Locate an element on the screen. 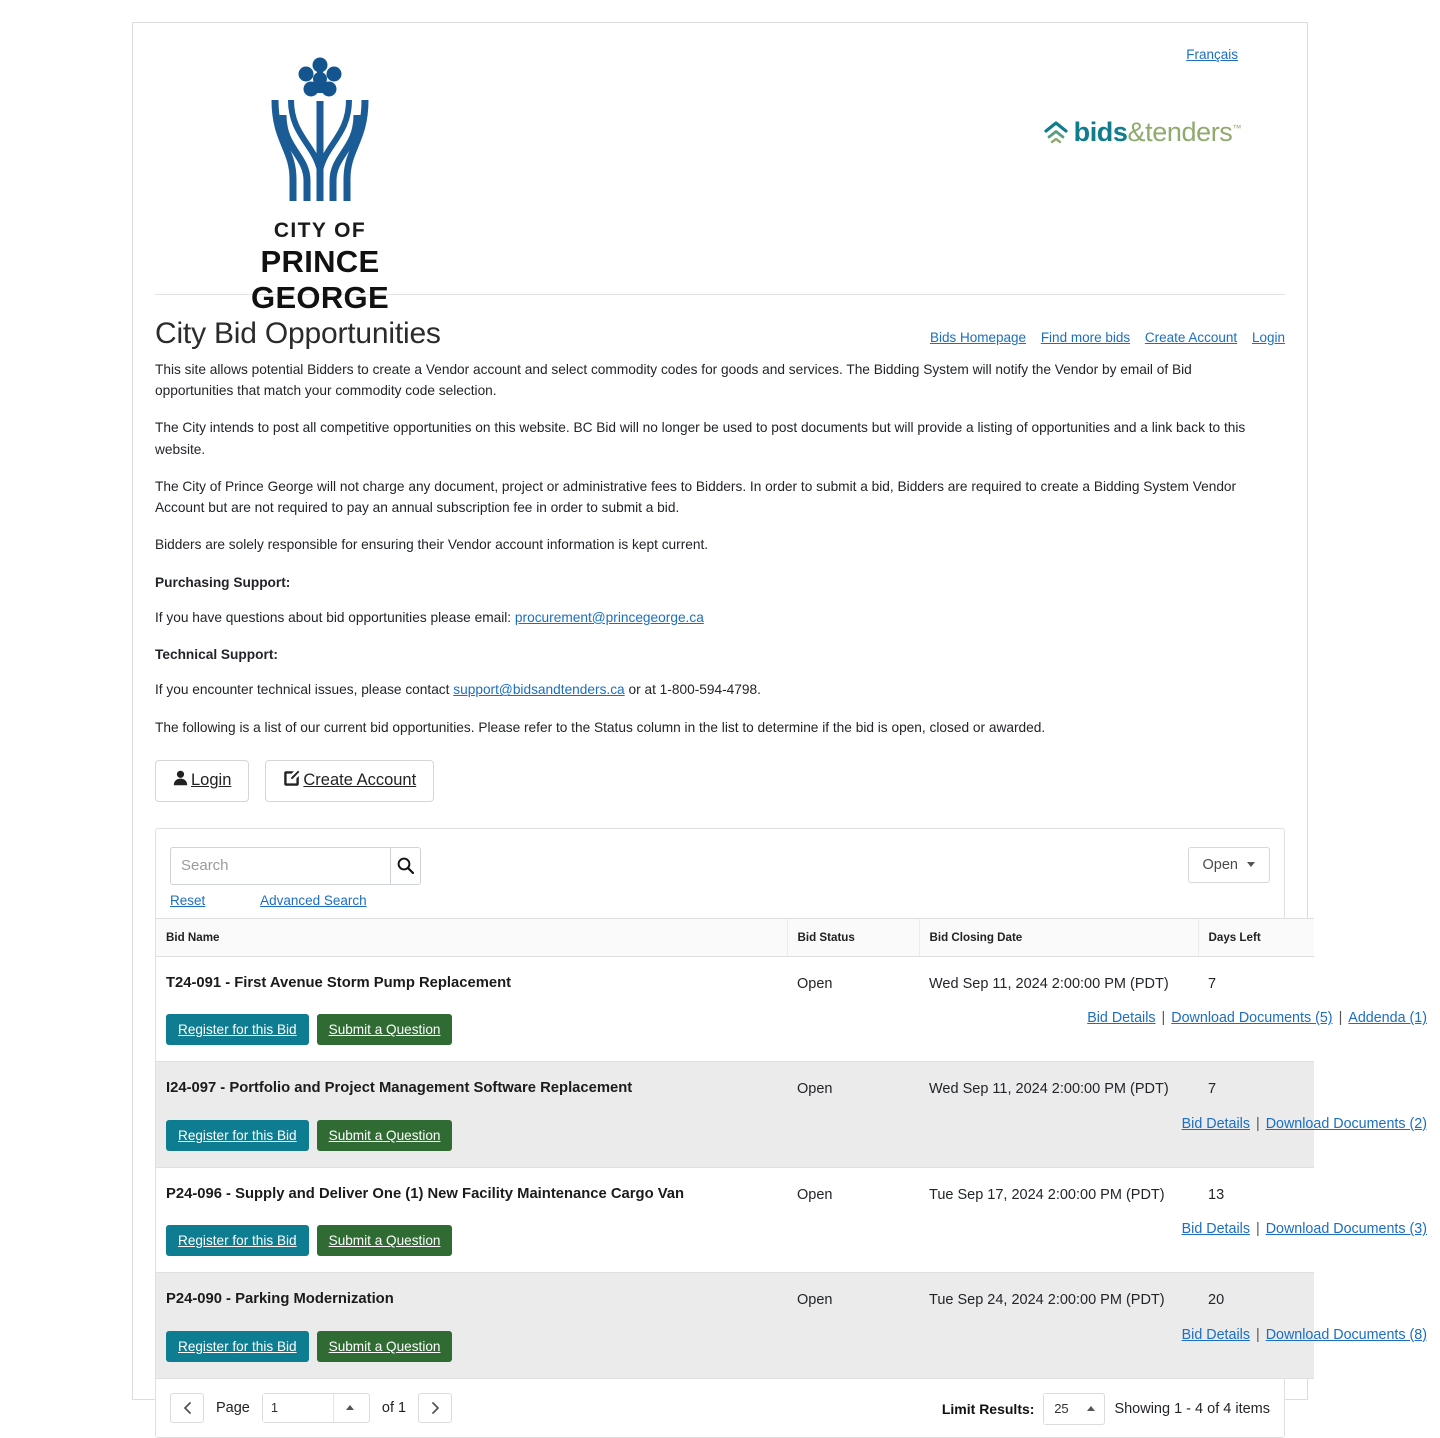 This screenshot has width=1440, height=1438. row-link: Addenda (1) is located at coordinates (1387, 1018).